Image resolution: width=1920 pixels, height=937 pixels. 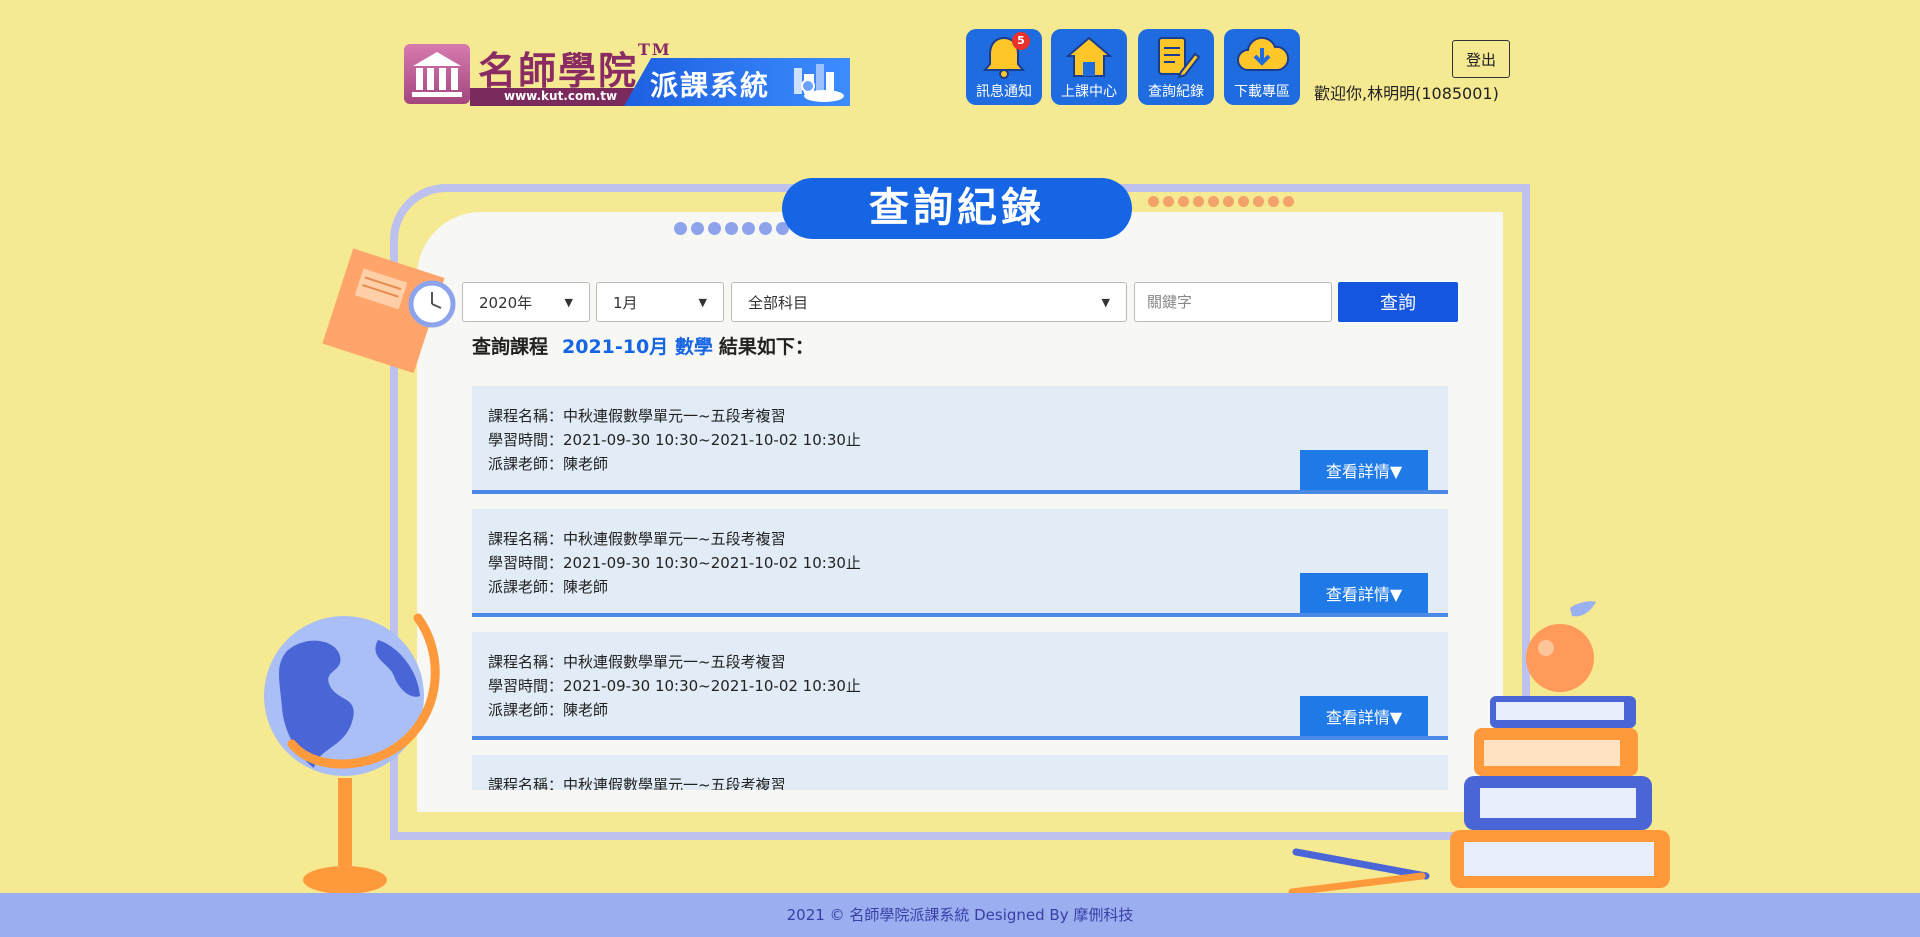 I want to click on query-summary: 查詢課程 2021-10月 數學 結果如下：, so click(x=643, y=347).